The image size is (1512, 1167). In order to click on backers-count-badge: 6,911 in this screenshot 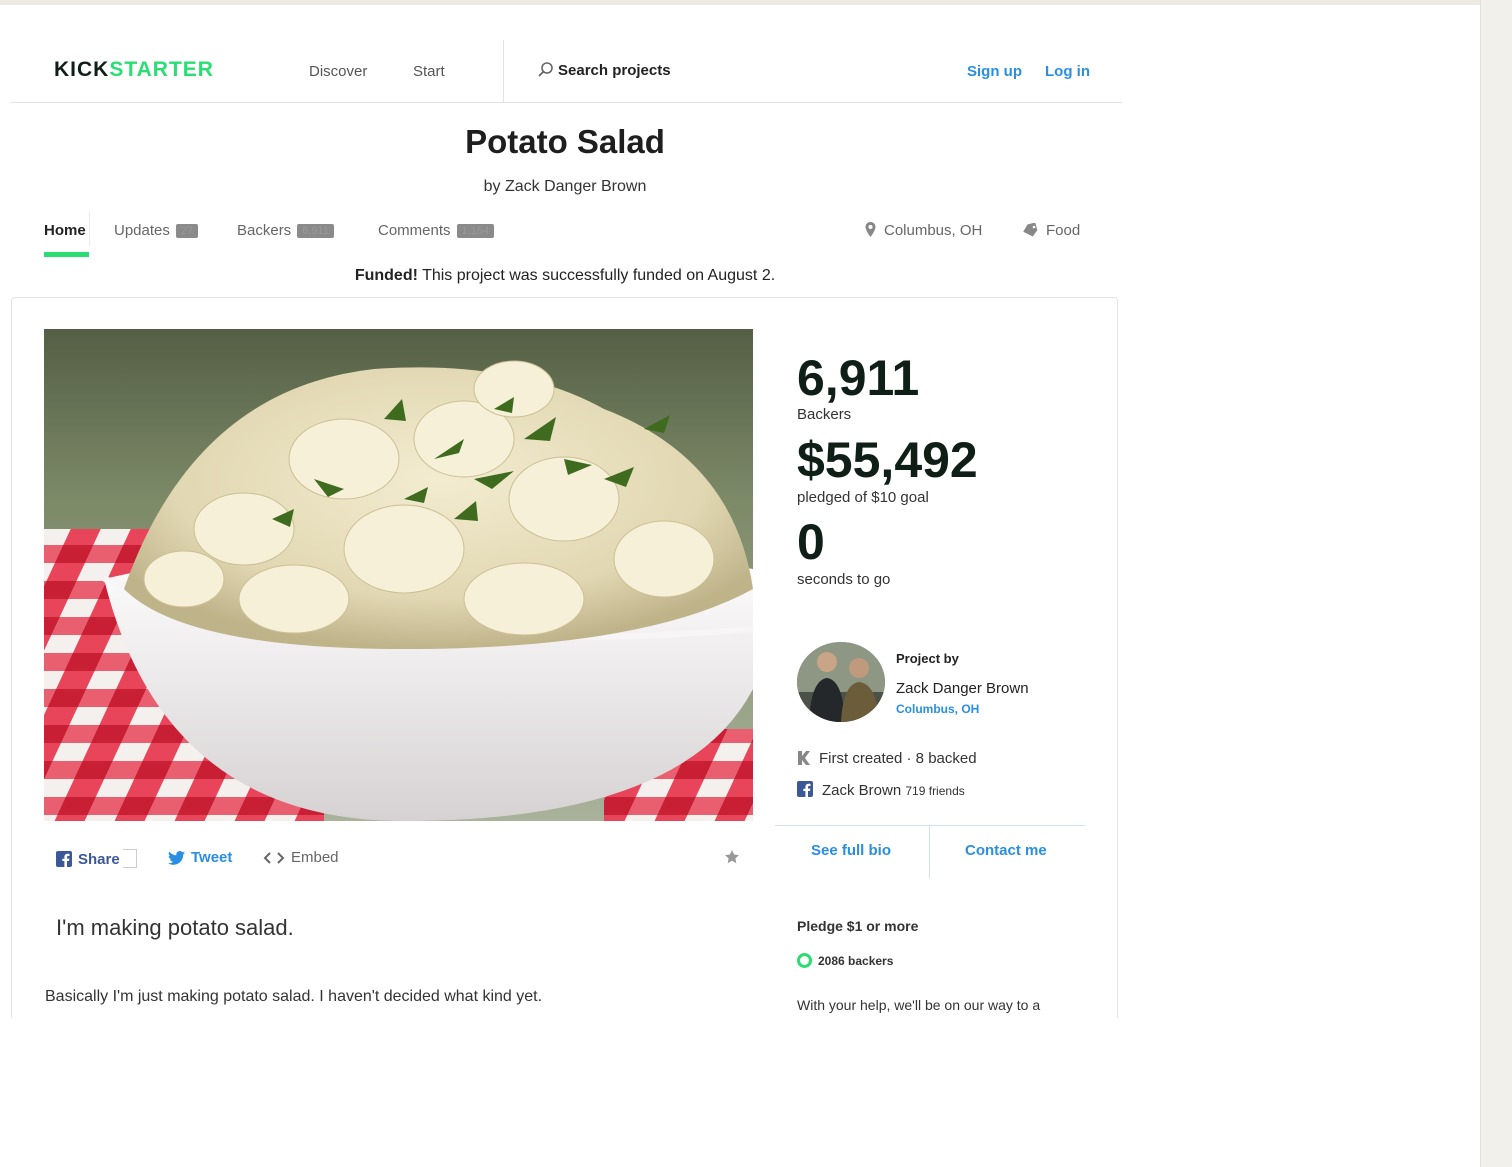, I will do `click(315, 231)`.